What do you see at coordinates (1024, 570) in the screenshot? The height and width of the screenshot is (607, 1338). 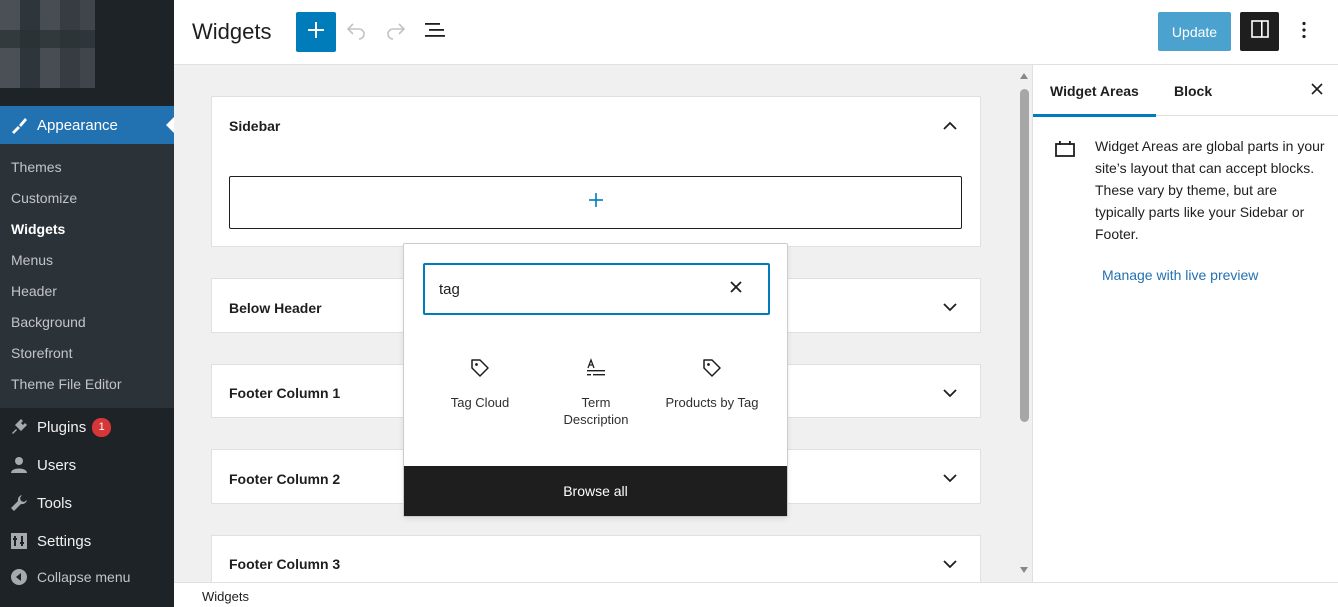 I see `scroll-down-arrow-icon` at bounding box center [1024, 570].